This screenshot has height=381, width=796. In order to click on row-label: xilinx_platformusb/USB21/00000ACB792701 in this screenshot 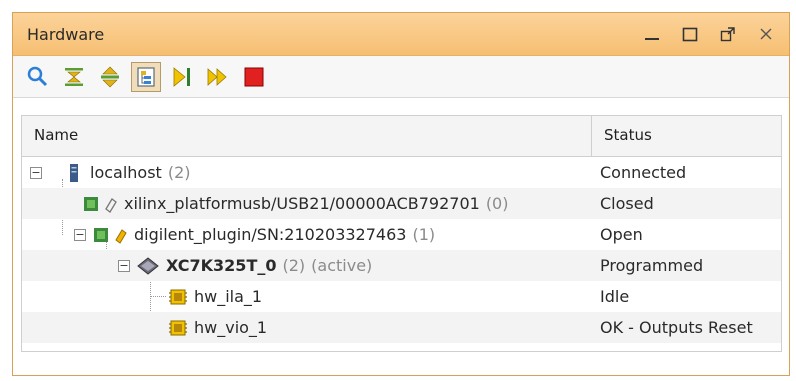, I will do `click(302, 203)`.